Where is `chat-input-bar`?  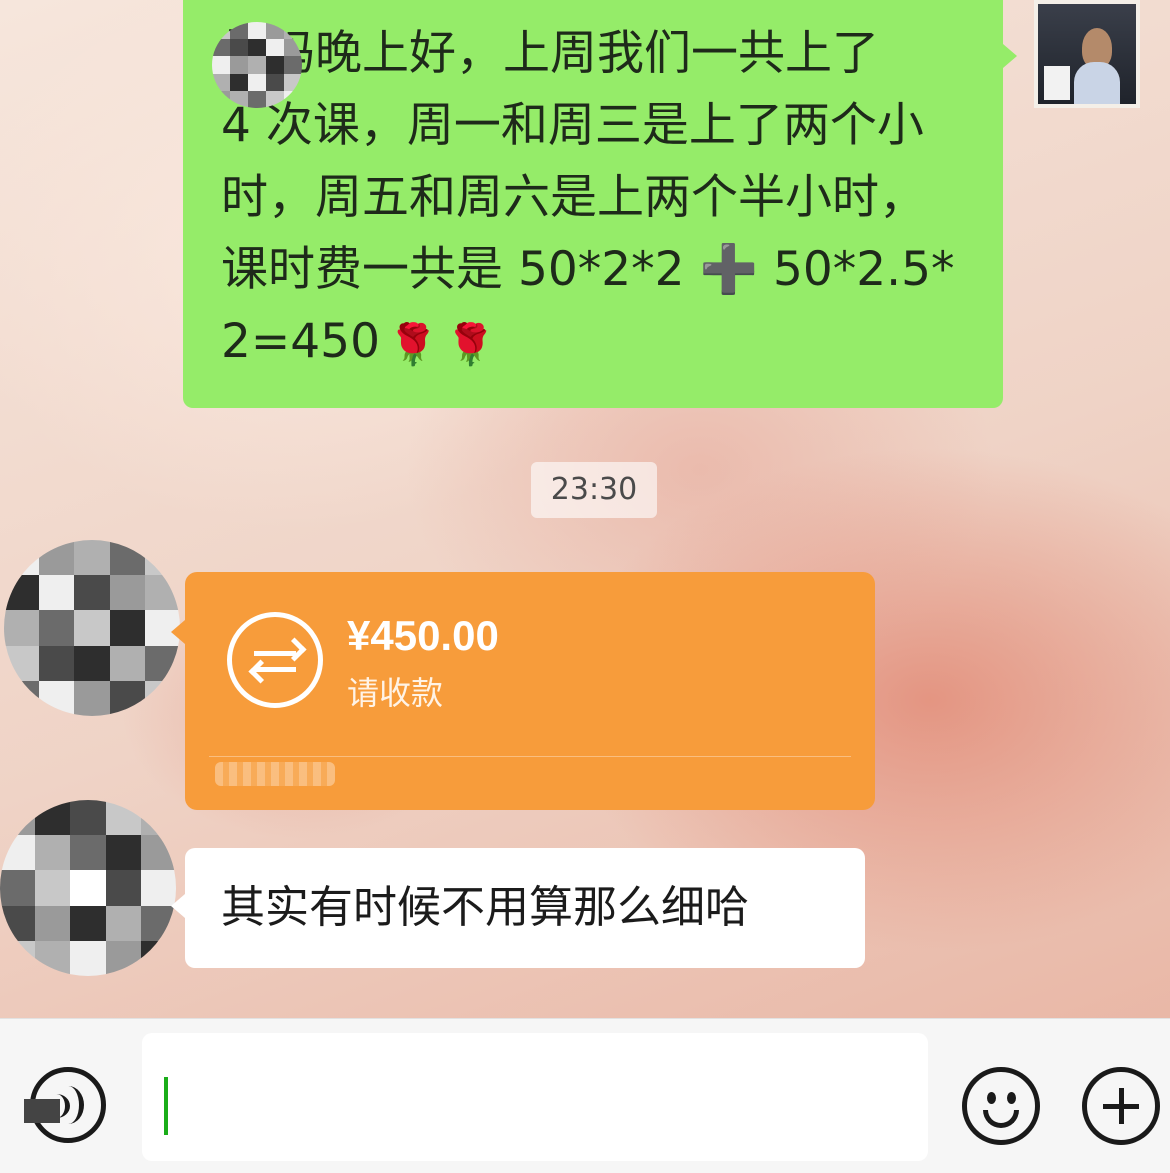
chat-input-bar is located at coordinates (585, 1095).